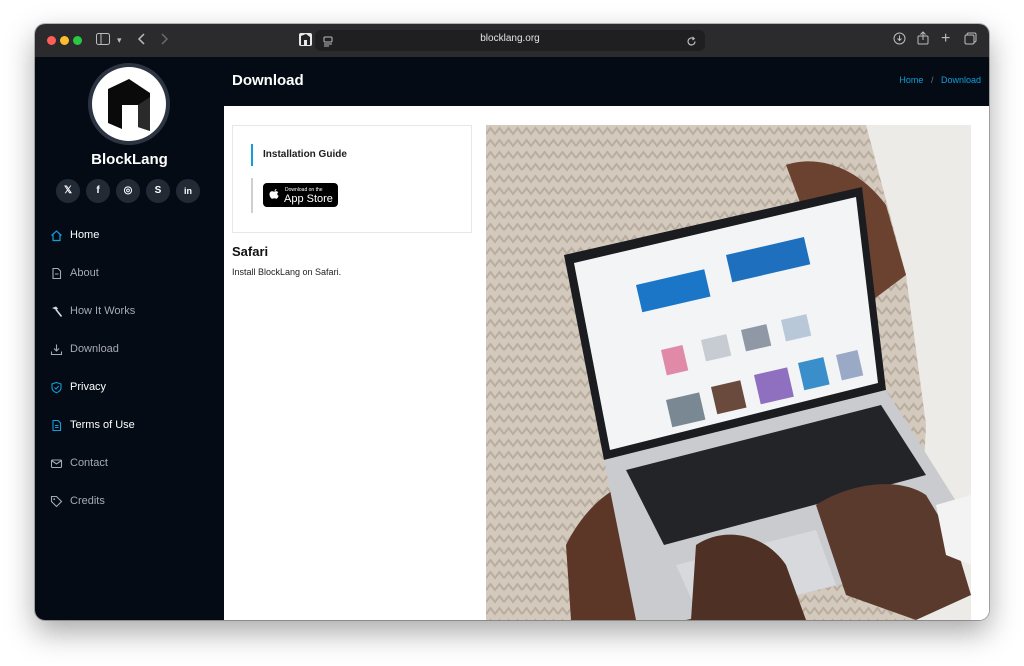 Image resolution: width=1024 pixels, height=666 pixels. What do you see at coordinates (56, 425) in the screenshot?
I see `document-icon` at bounding box center [56, 425].